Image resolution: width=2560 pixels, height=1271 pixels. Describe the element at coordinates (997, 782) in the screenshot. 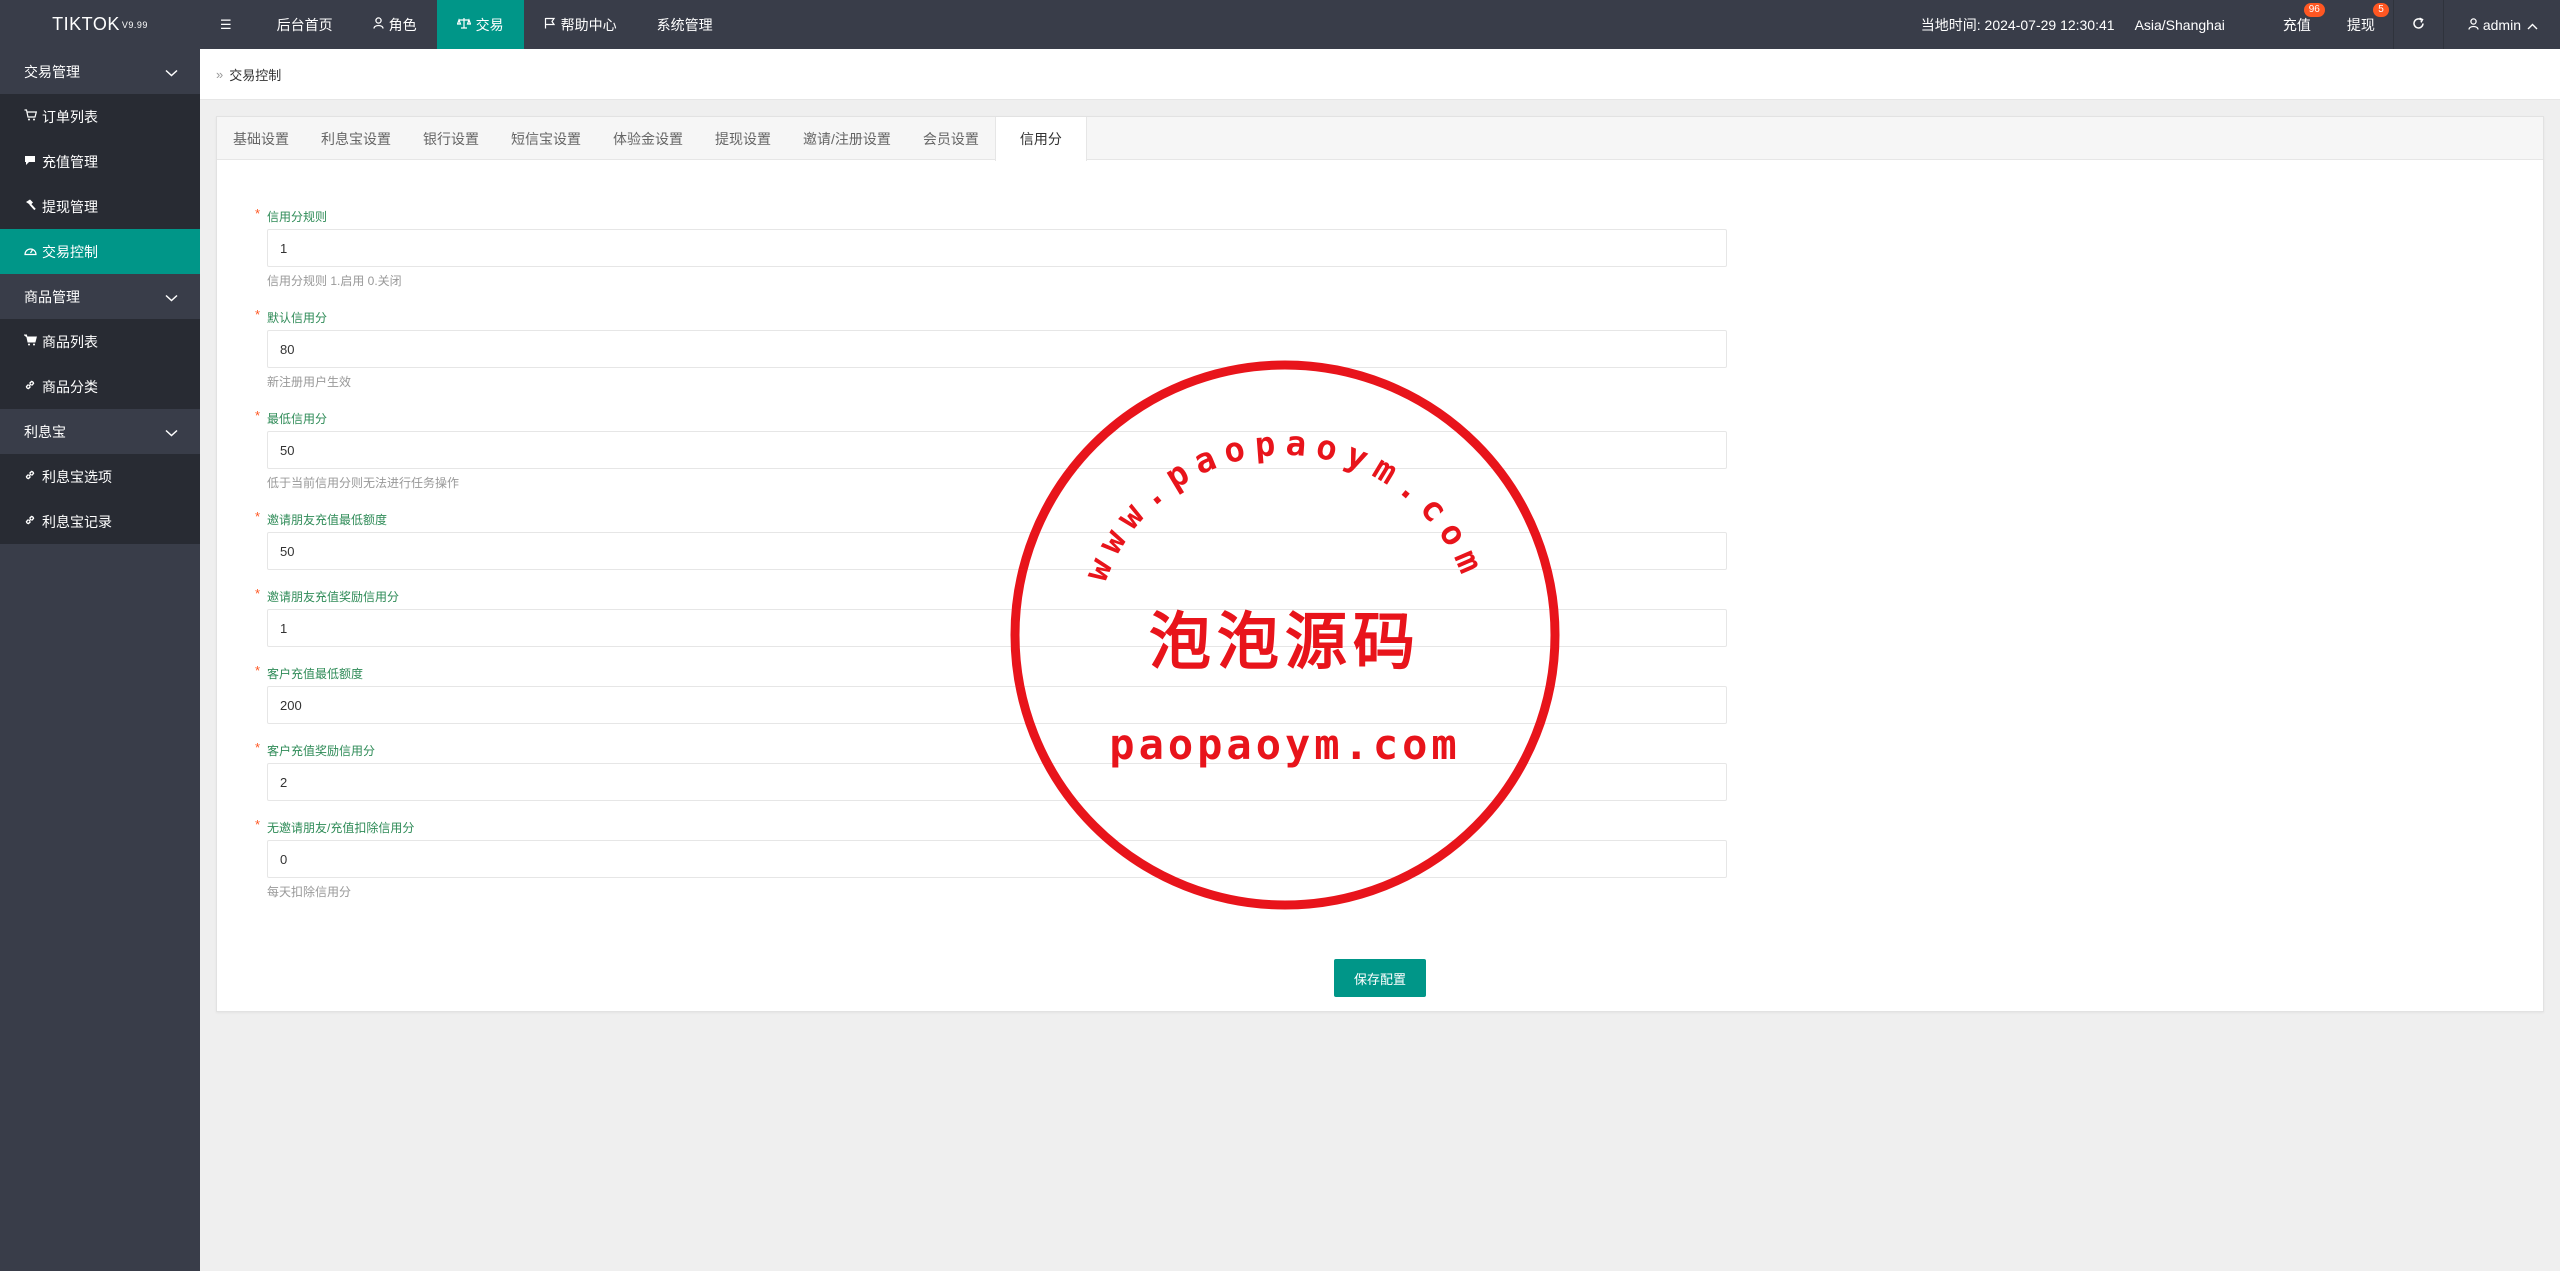

I see `customer-reward-credit-input: 2` at that location.